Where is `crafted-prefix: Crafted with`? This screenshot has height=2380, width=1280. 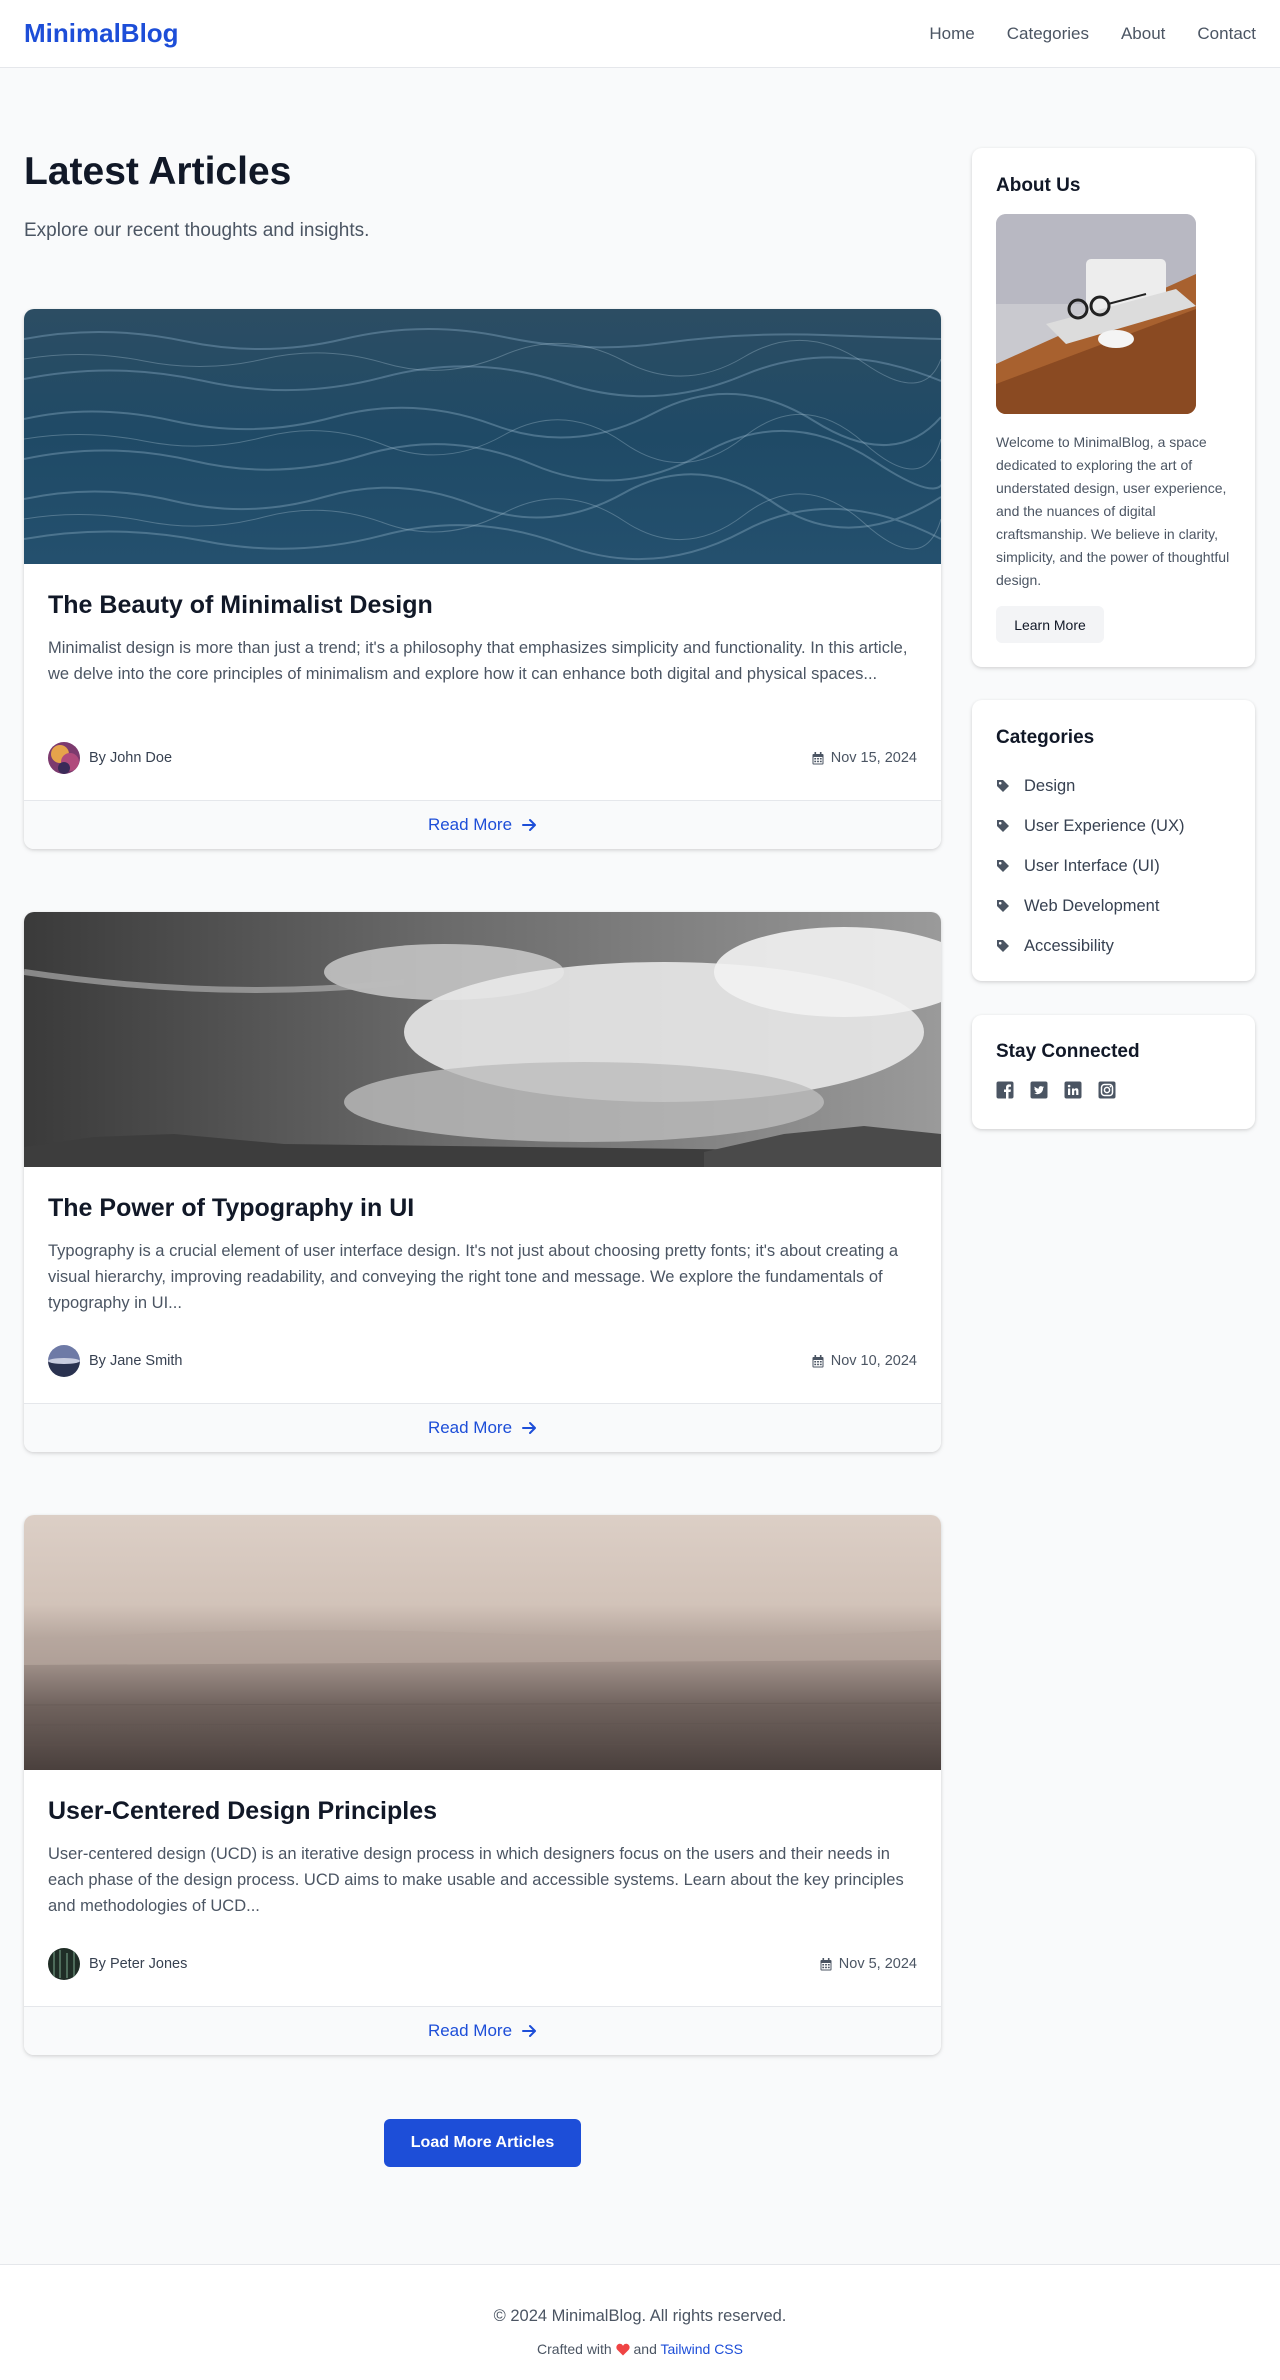 crafted-prefix: Crafted with is located at coordinates (574, 2349).